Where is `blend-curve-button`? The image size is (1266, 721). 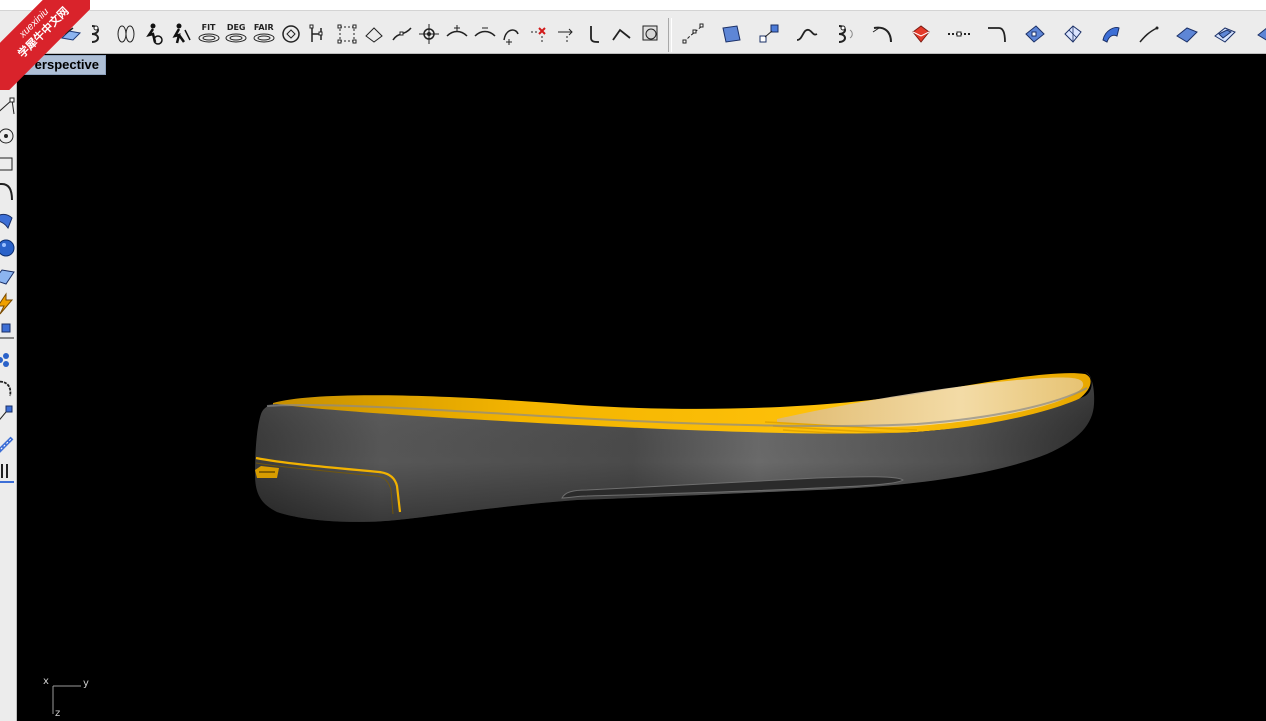
blend-curve-button is located at coordinates (807, 34).